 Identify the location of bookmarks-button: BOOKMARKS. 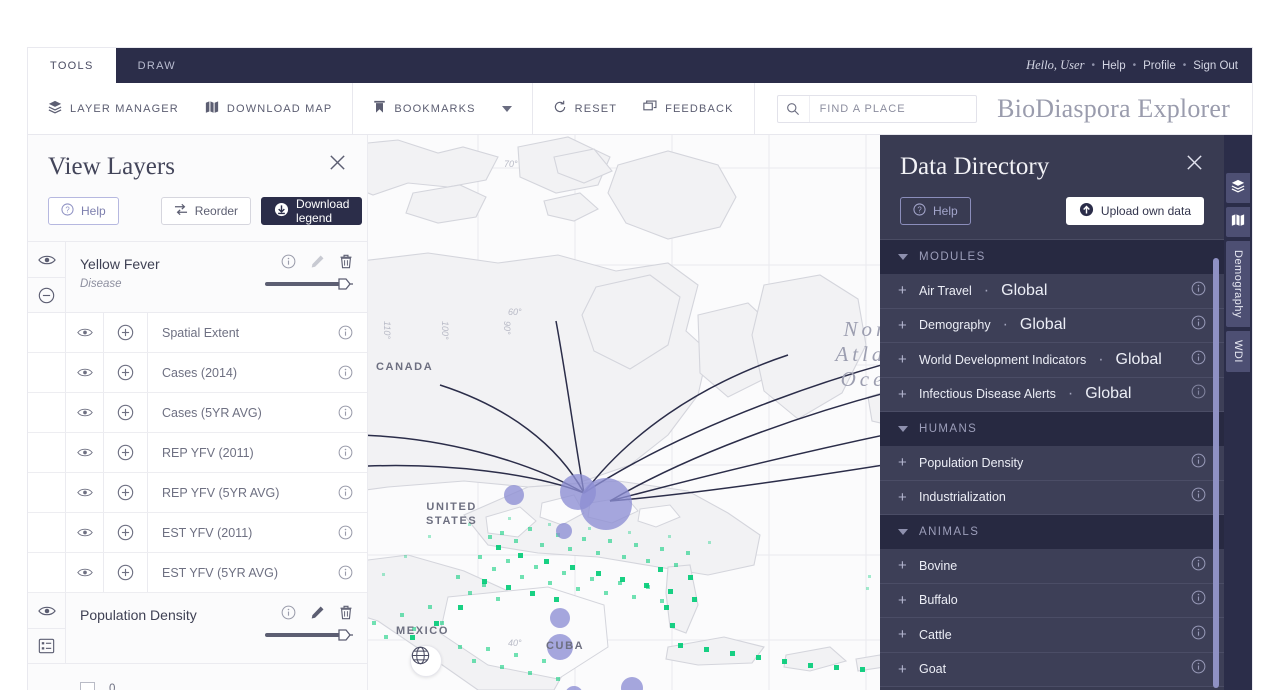
(424, 108).